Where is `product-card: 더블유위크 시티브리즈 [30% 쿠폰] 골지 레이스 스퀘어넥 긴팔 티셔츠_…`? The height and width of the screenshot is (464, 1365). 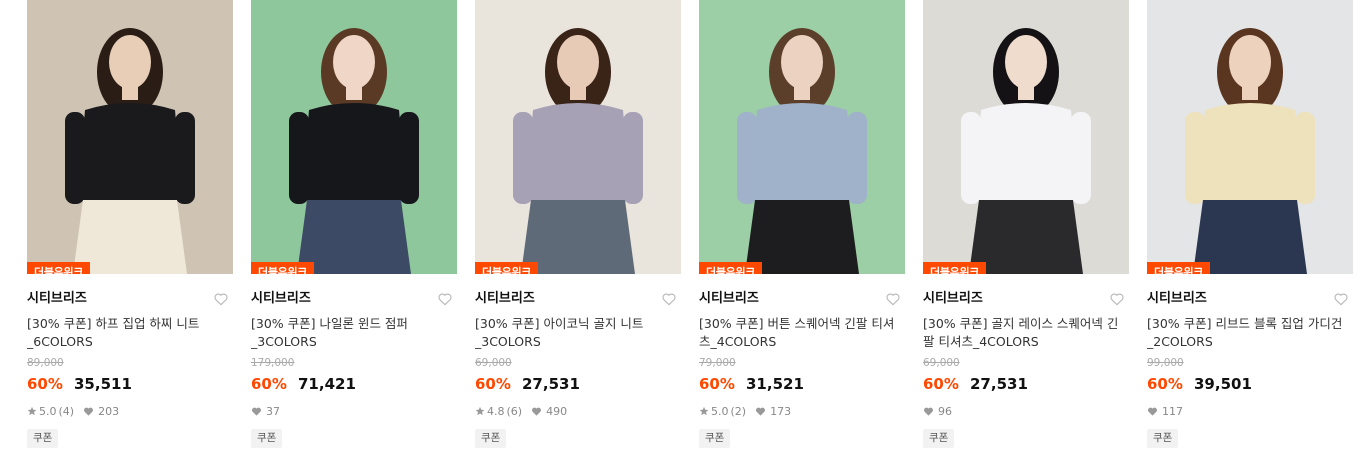
product-card: 더블유위크 시티브리즈 [30% 쿠폰] 골지 레이스 스퀘어넥 긴팔 티셔츠_… is located at coordinates (1026, 224).